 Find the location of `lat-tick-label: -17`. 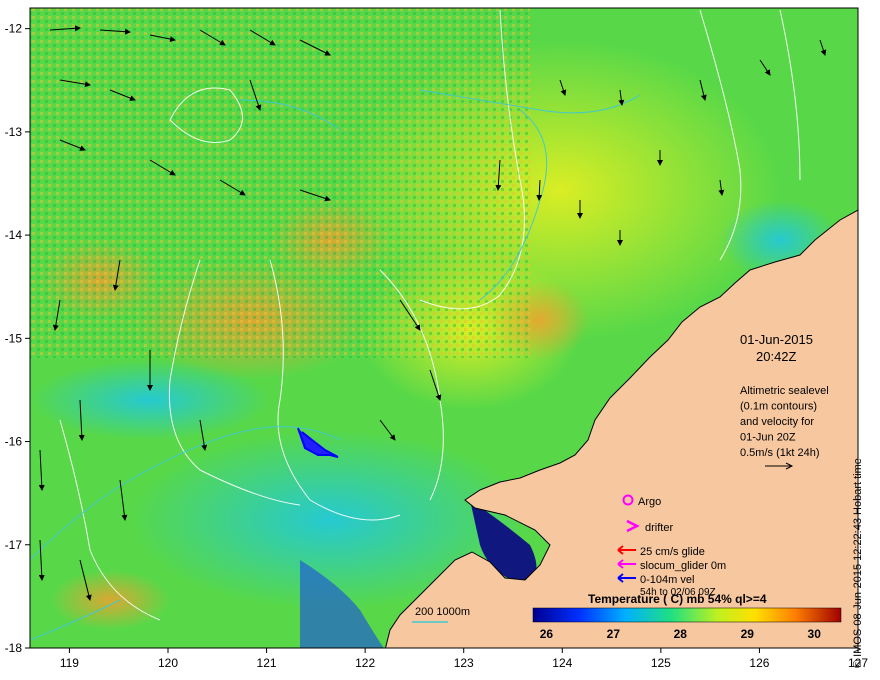

lat-tick-label: -17 is located at coordinates (14, 545).